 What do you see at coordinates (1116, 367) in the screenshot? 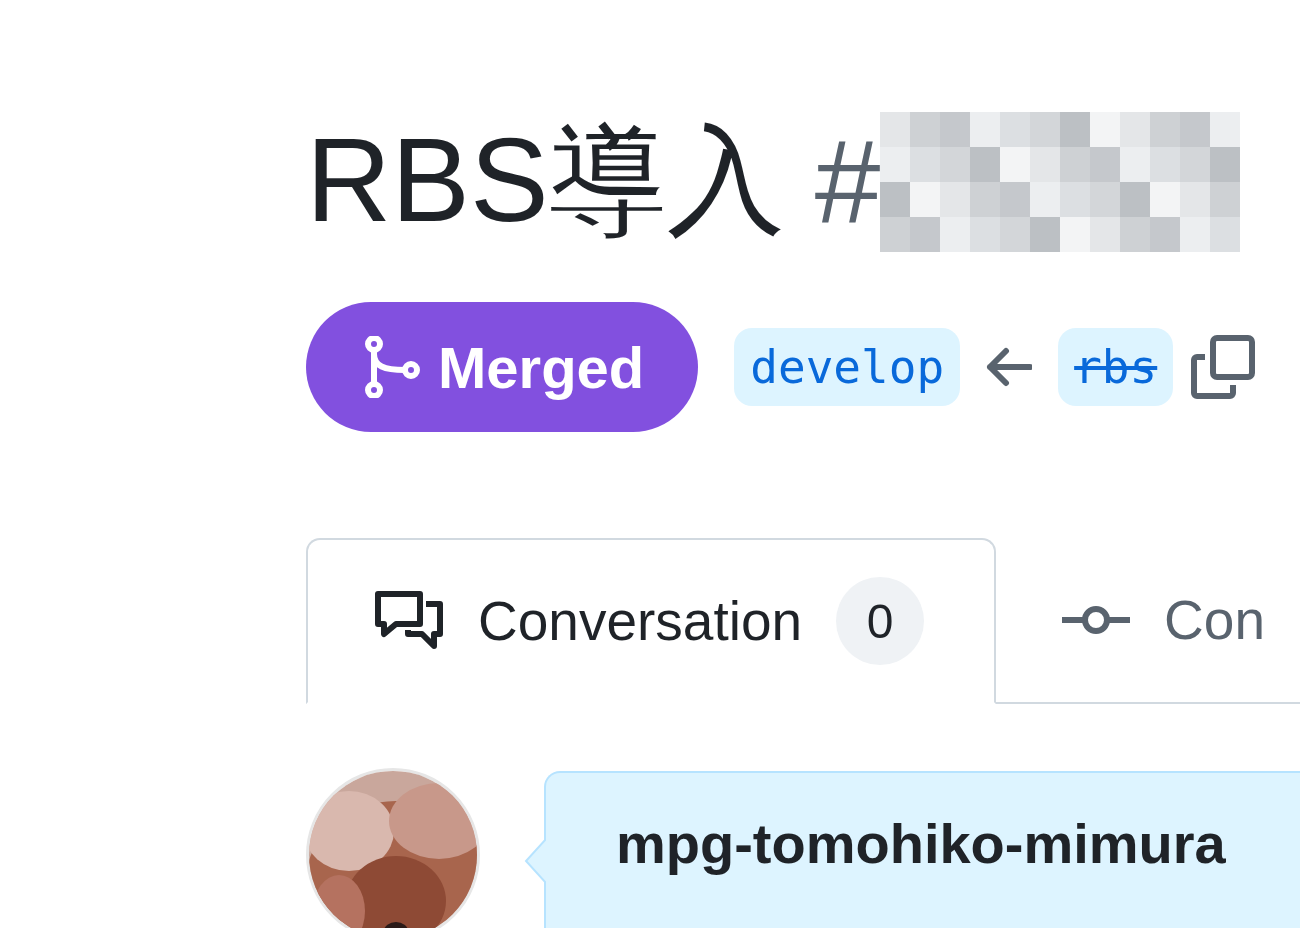
I see `head-branch-label: rbs` at bounding box center [1116, 367].